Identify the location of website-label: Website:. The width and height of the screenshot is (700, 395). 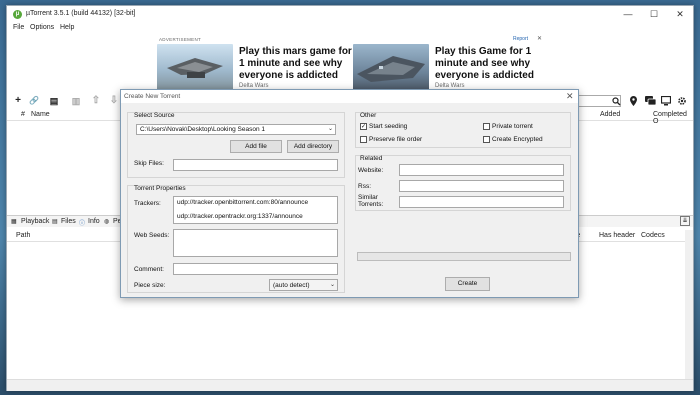
(371, 170).